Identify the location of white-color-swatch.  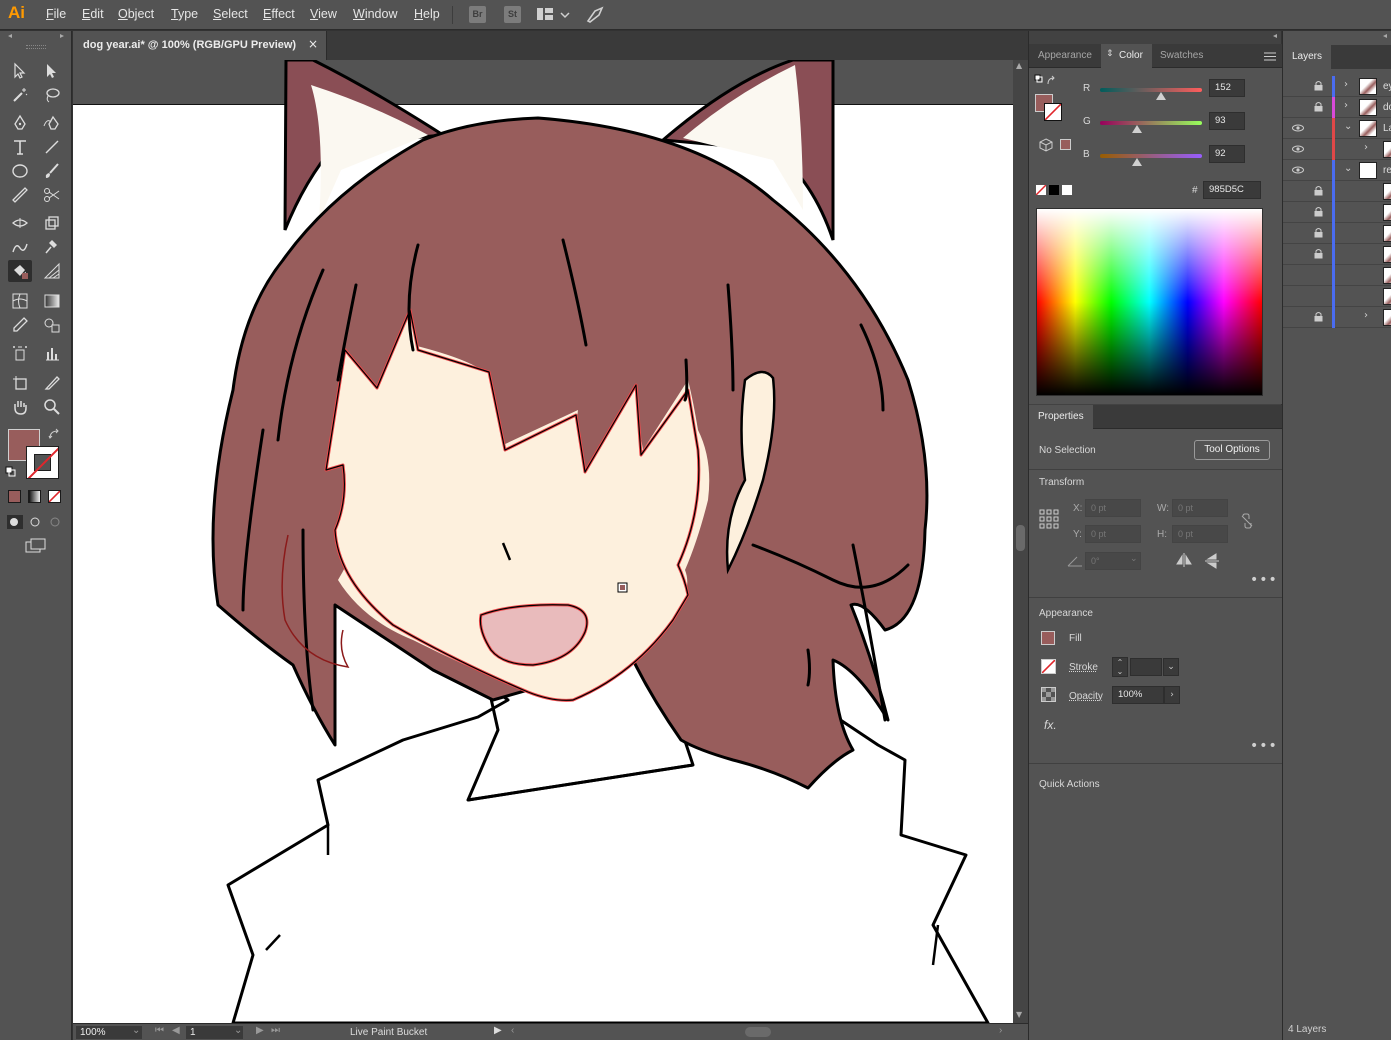
(1067, 190).